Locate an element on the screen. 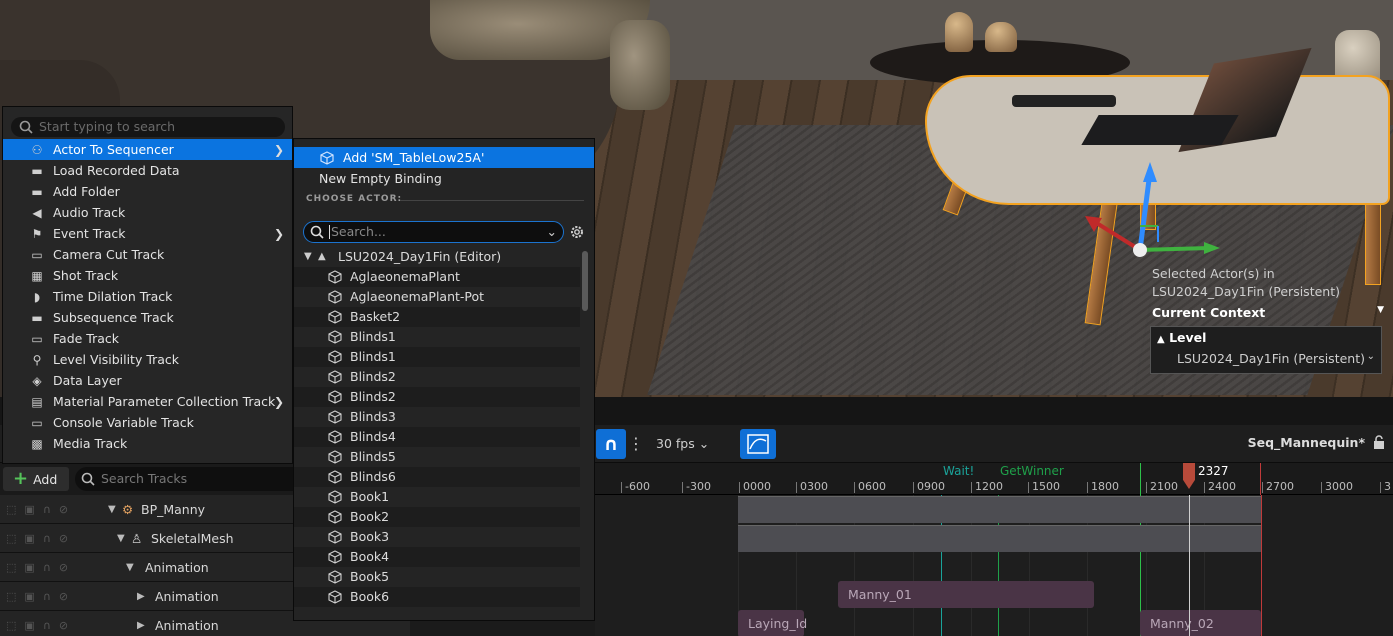 This screenshot has height=636, width=1393. playback-start-marker is located at coordinates (1140, 479).